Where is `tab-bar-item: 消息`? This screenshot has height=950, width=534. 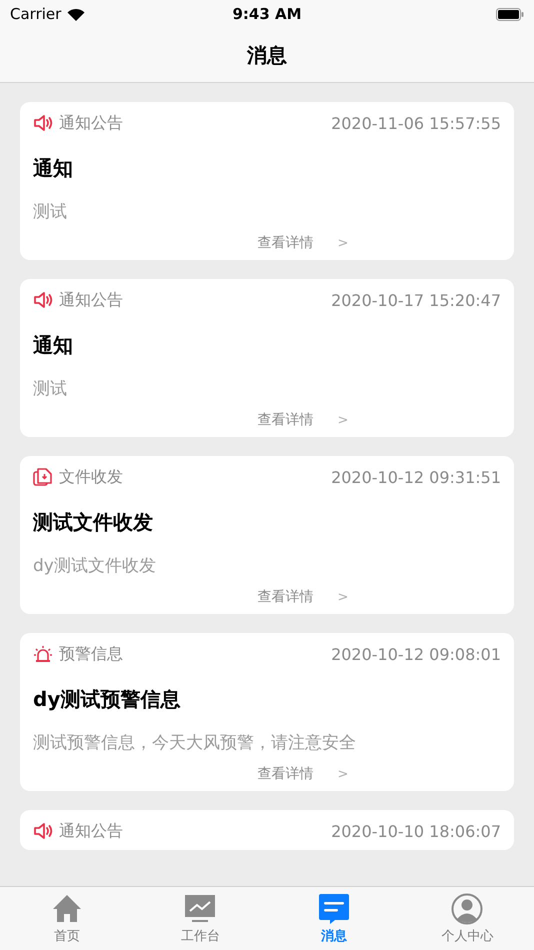
tab-bar-item: 消息 is located at coordinates (333, 918).